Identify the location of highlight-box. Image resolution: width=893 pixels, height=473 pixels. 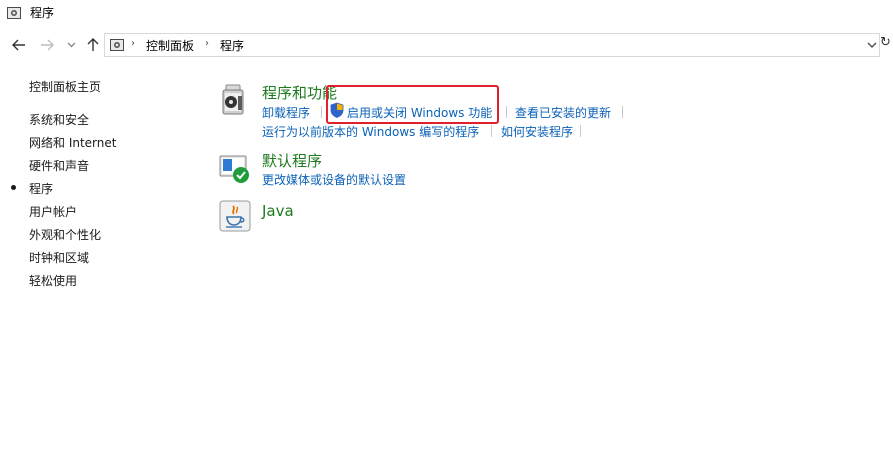
(412, 104).